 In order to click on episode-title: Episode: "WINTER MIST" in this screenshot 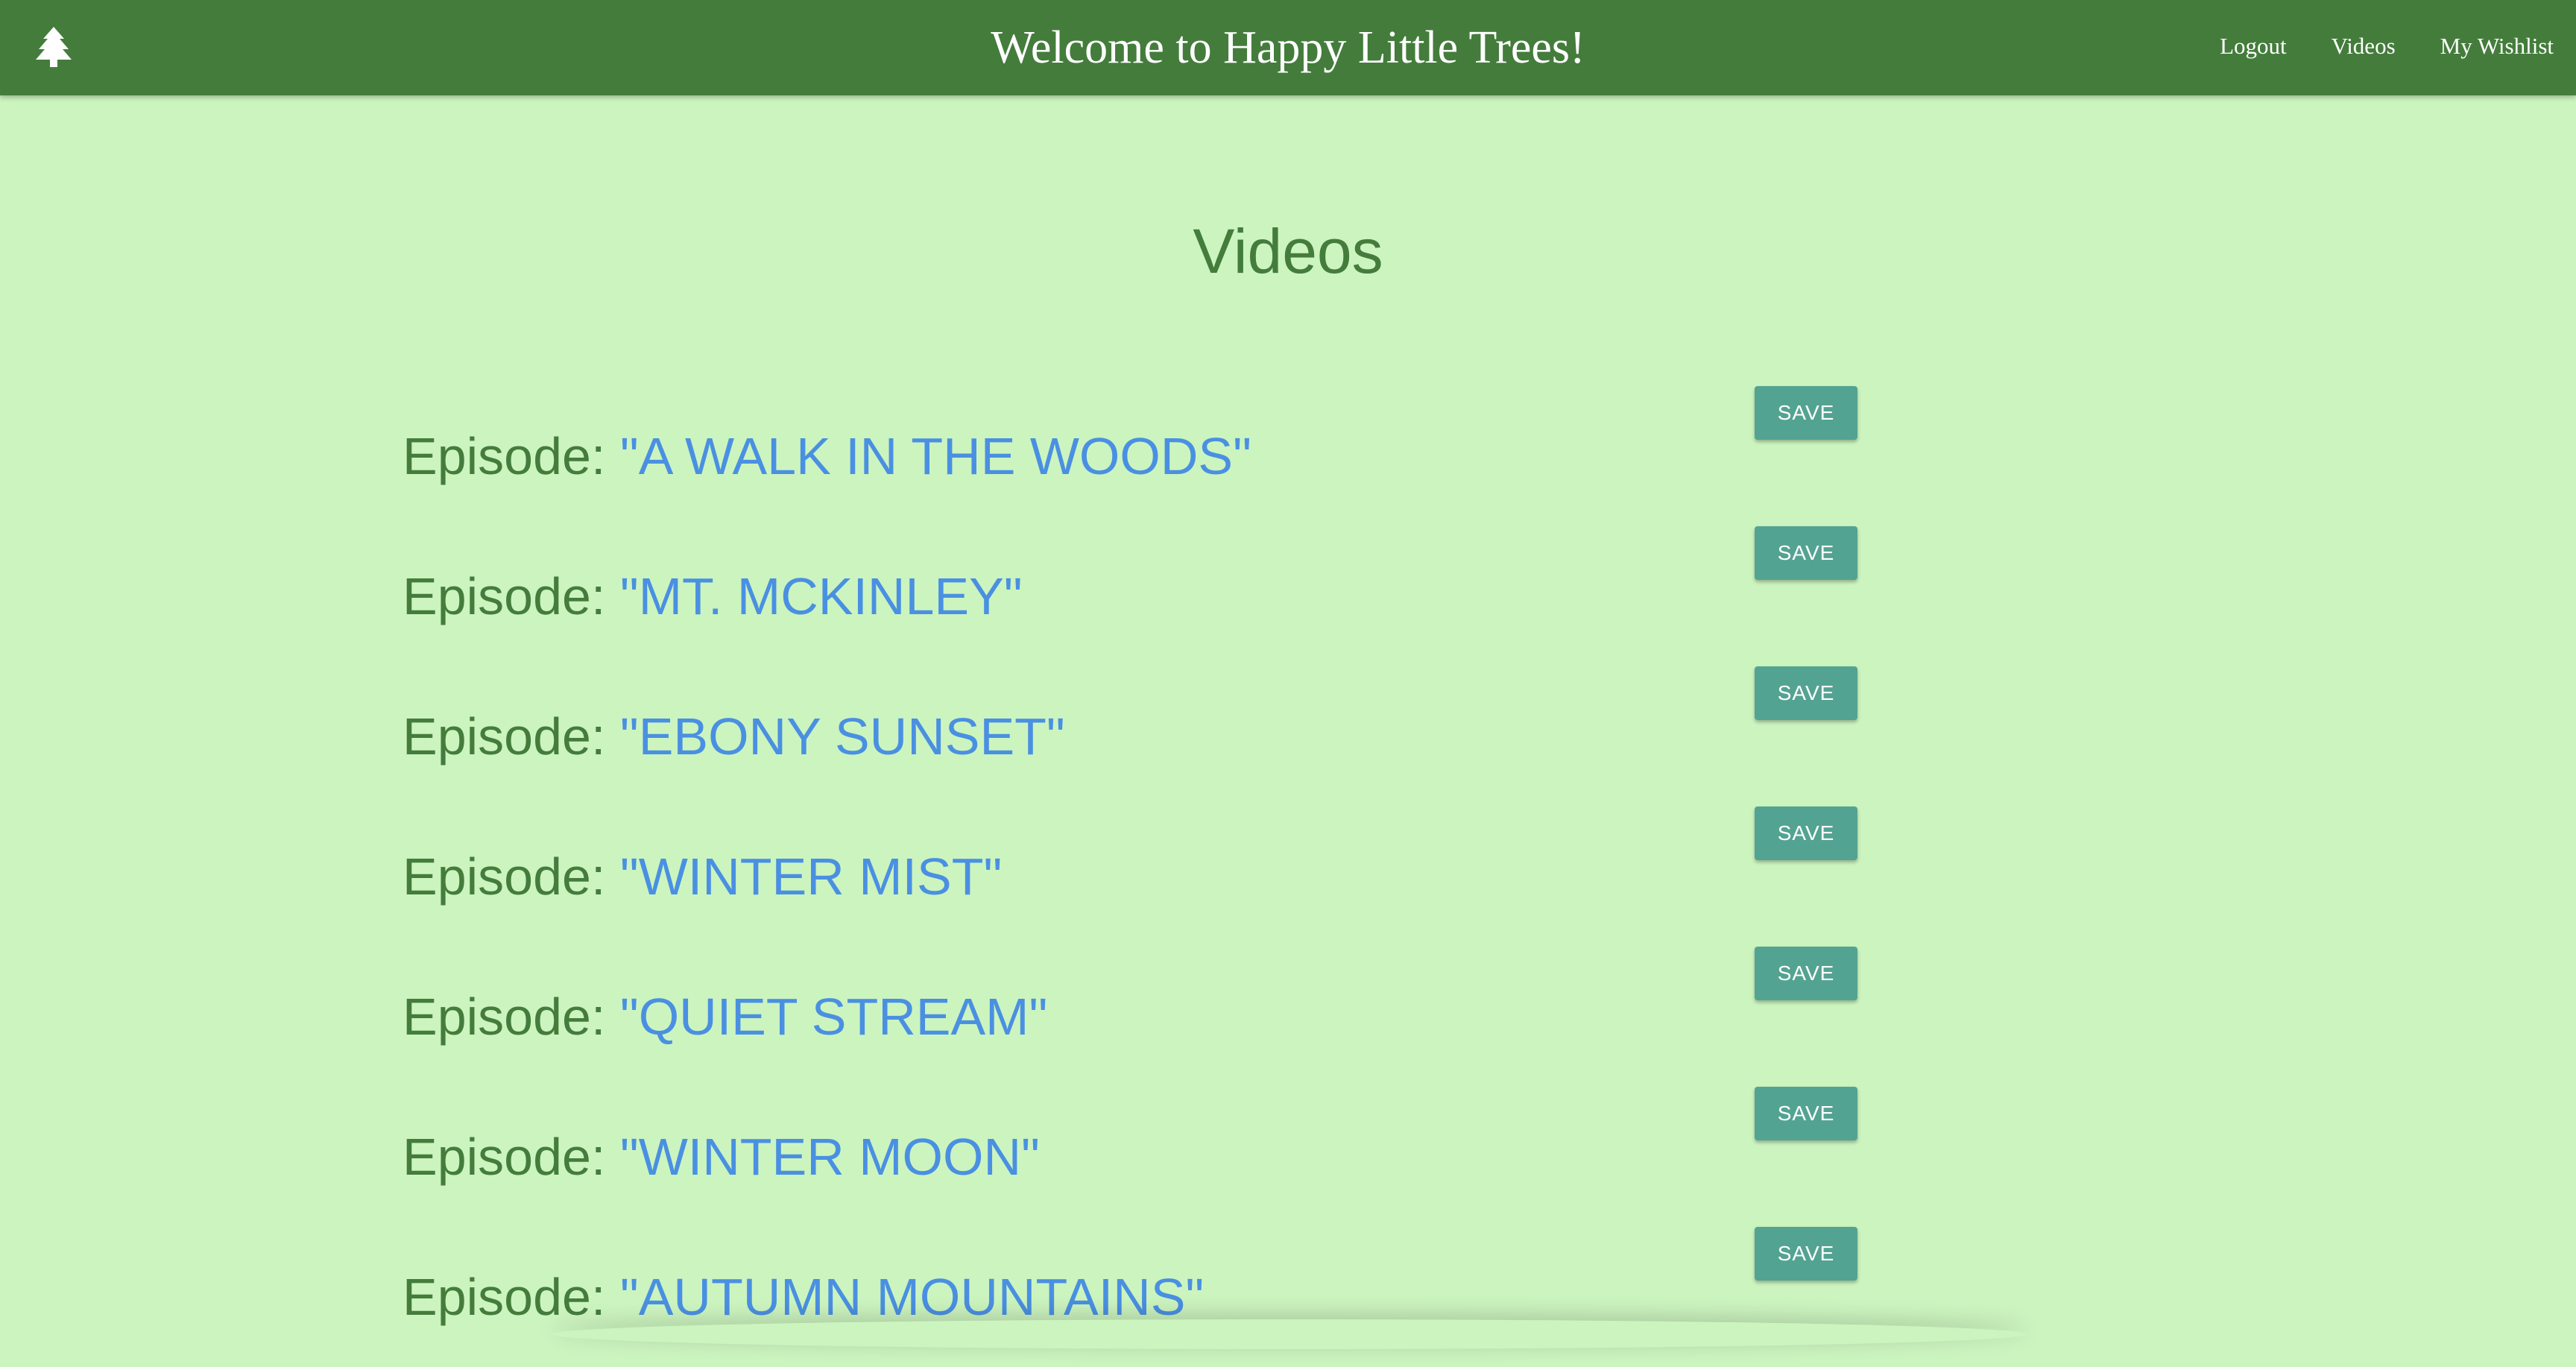, I will do `click(702, 876)`.